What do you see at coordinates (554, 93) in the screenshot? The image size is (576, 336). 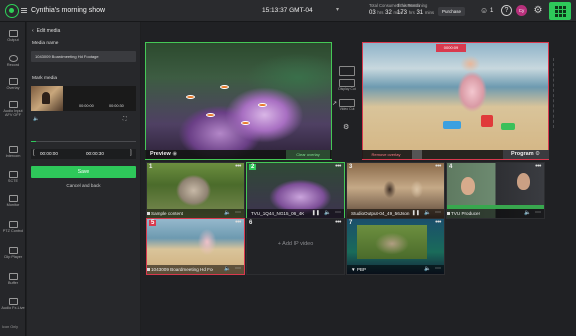 I see `program-scrollbar` at bounding box center [554, 93].